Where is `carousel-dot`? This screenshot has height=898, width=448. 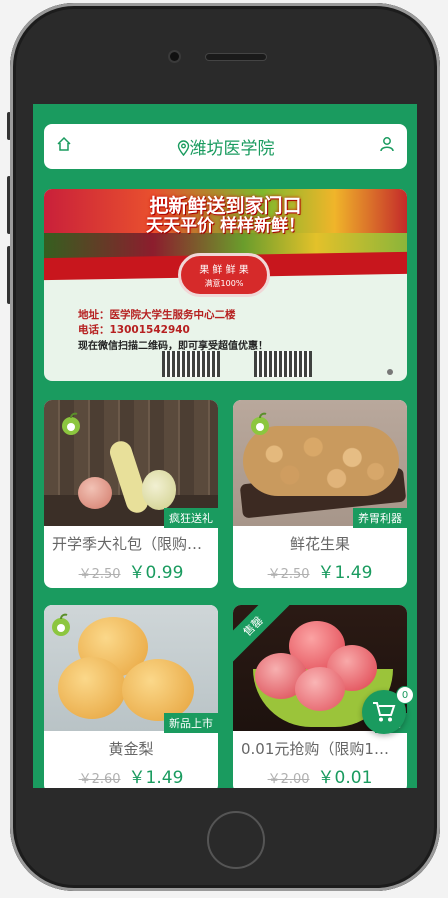 carousel-dot is located at coordinates (390, 372).